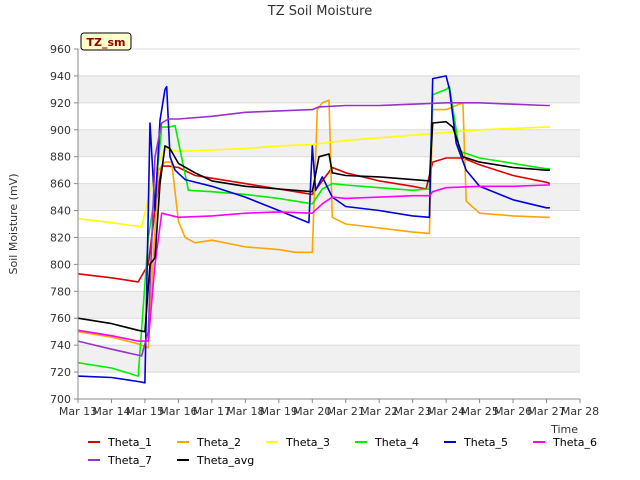 Image resolution: width=640 pixels, height=480 pixels. What do you see at coordinates (60, 399) in the screenshot?
I see `y-tick-label: 700` at bounding box center [60, 399].